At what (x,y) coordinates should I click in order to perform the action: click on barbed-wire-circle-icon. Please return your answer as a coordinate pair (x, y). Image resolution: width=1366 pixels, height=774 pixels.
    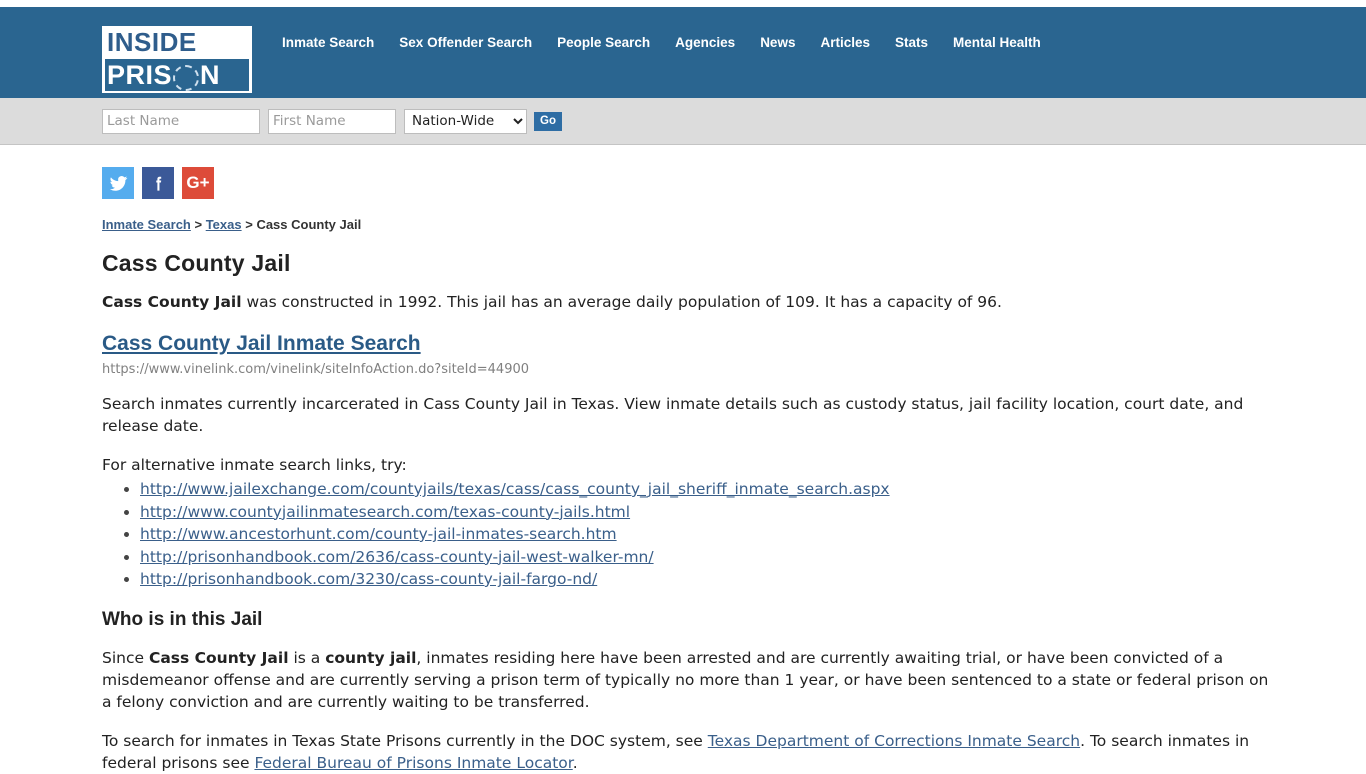
    Looking at the image, I should click on (186, 78).